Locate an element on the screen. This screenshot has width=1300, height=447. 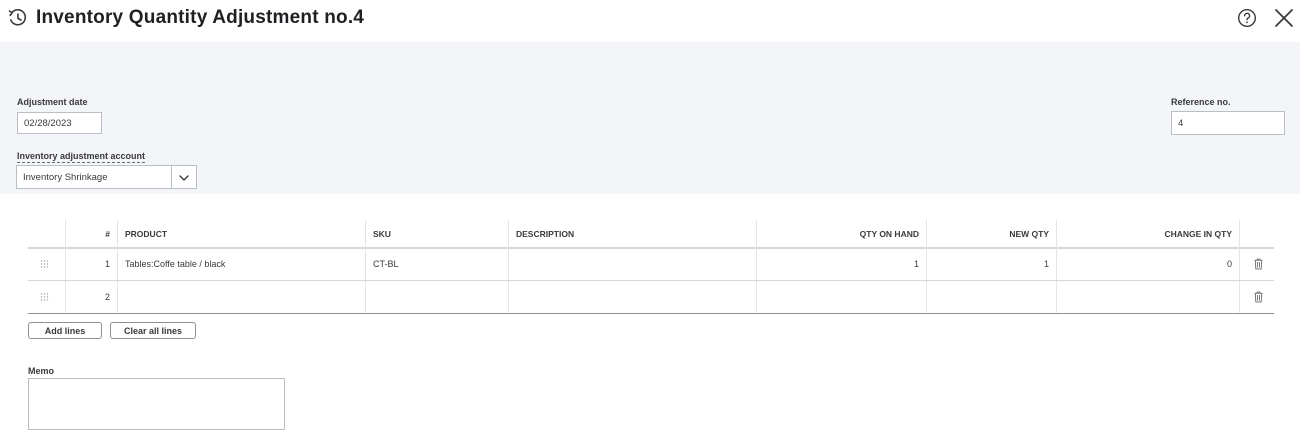
page-header: Inventory Quantity Adjustment no.4 is located at coordinates (650, 21).